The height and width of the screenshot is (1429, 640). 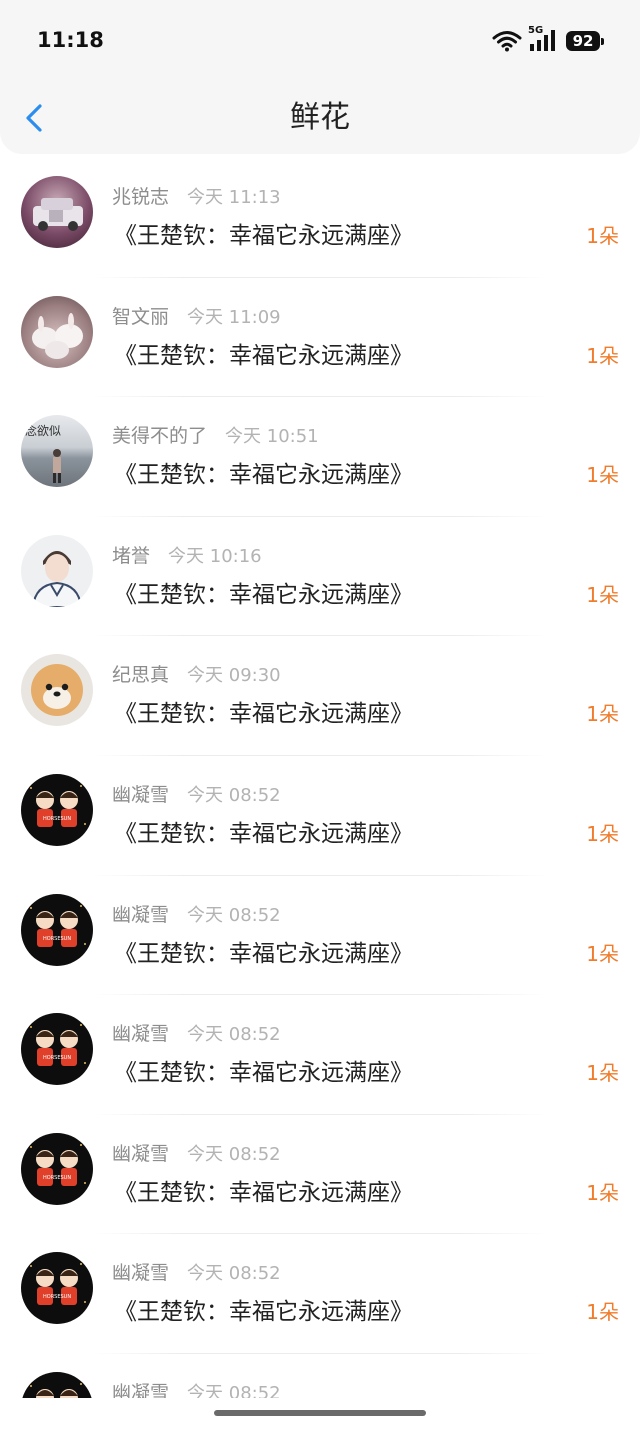 What do you see at coordinates (320, 40) in the screenshot?
I see `status-bar: 11:18 5G 92` at bounding box center [320, 40].